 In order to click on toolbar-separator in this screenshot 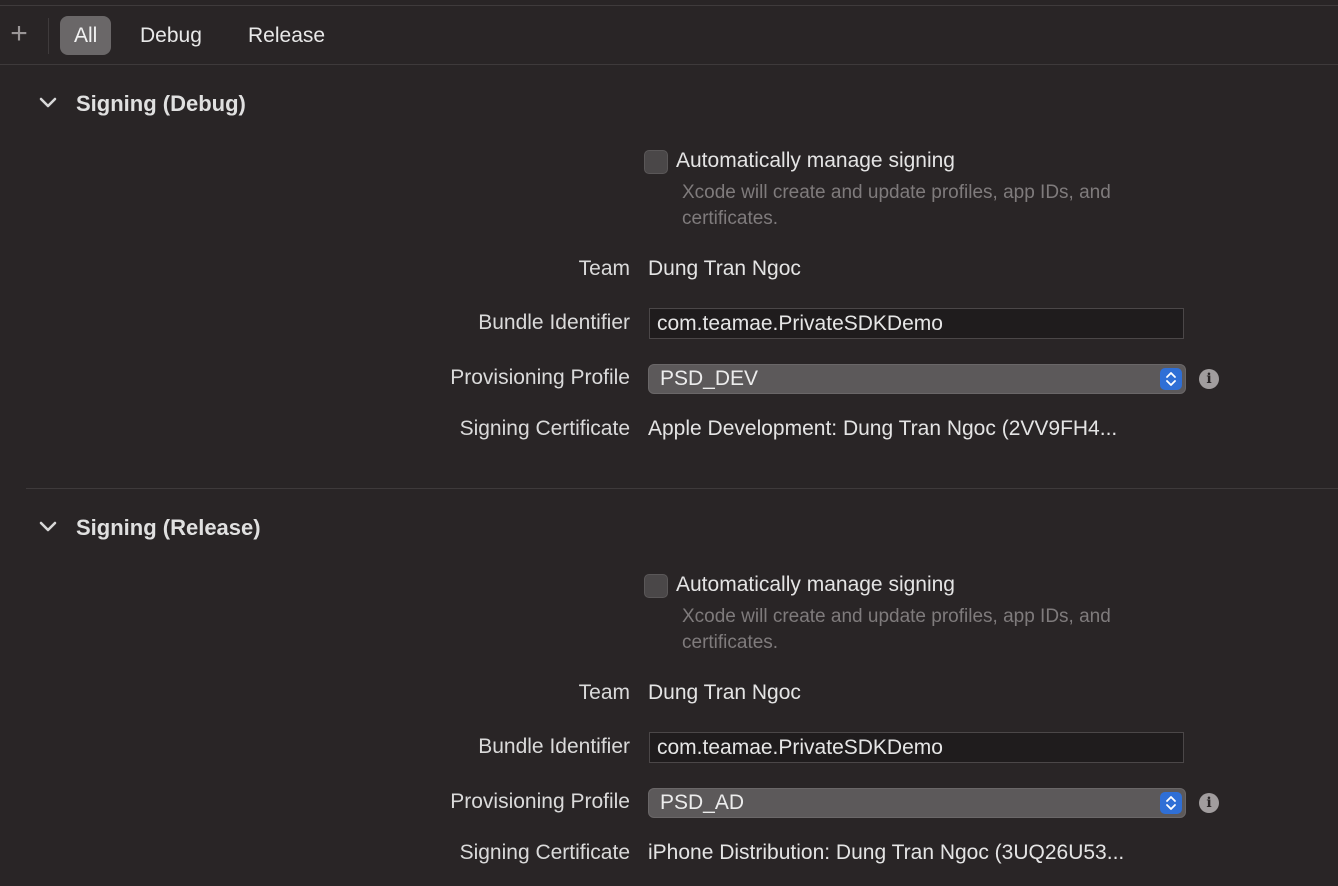, I will do `click(48, 36)`.